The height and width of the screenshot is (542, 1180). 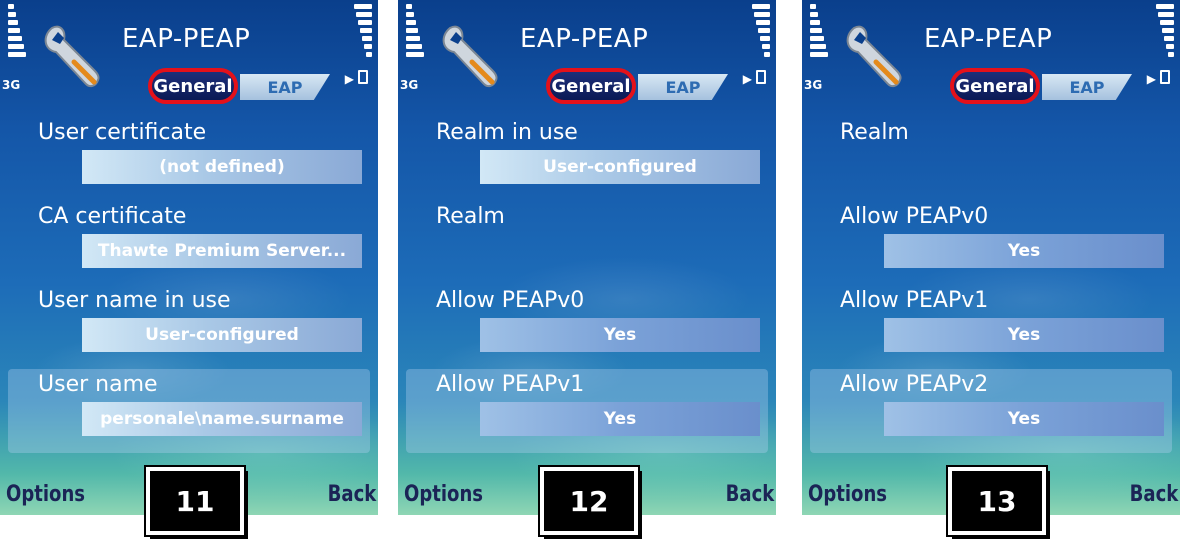 I want to click on setting-item-selected: Allow PEAPv1 Yes, so click(x=587, y=402).